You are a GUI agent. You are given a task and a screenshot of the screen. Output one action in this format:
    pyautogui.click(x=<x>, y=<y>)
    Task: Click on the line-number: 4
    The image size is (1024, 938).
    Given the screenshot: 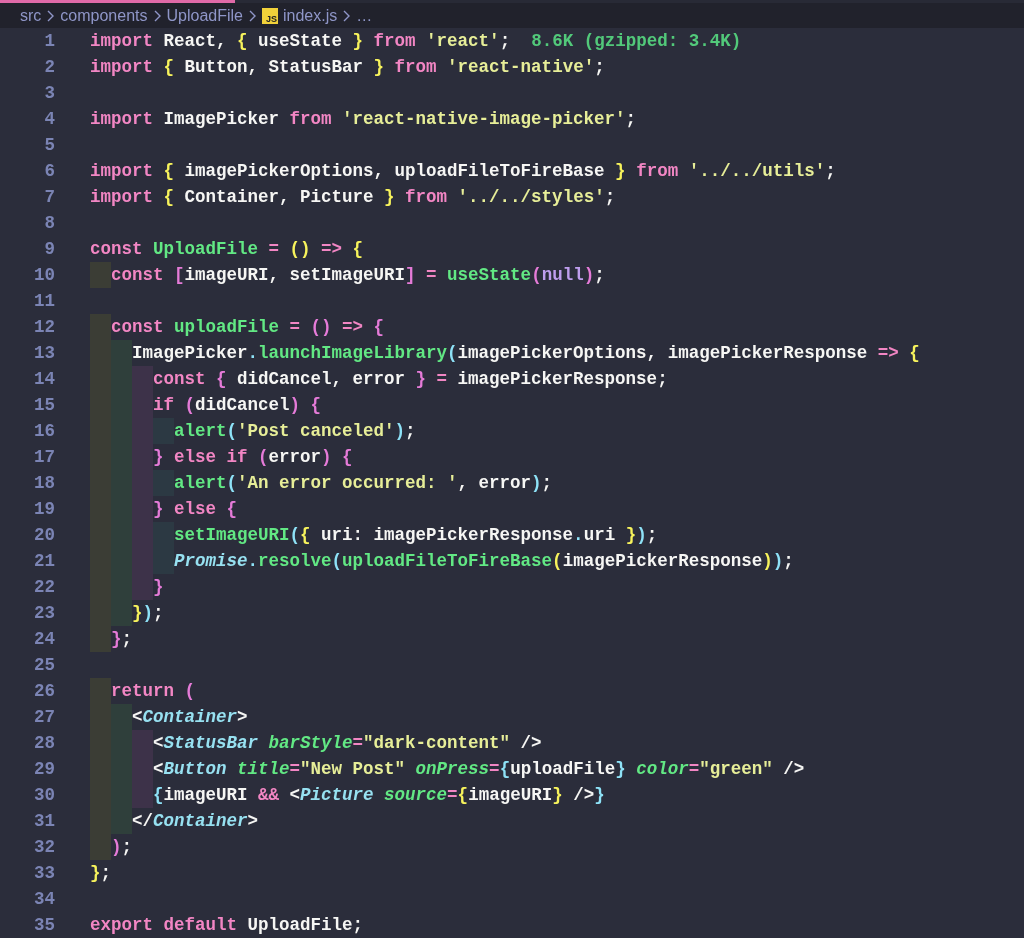 What is the action you would take?
    pyautogui.click(x=49, y=119)
    